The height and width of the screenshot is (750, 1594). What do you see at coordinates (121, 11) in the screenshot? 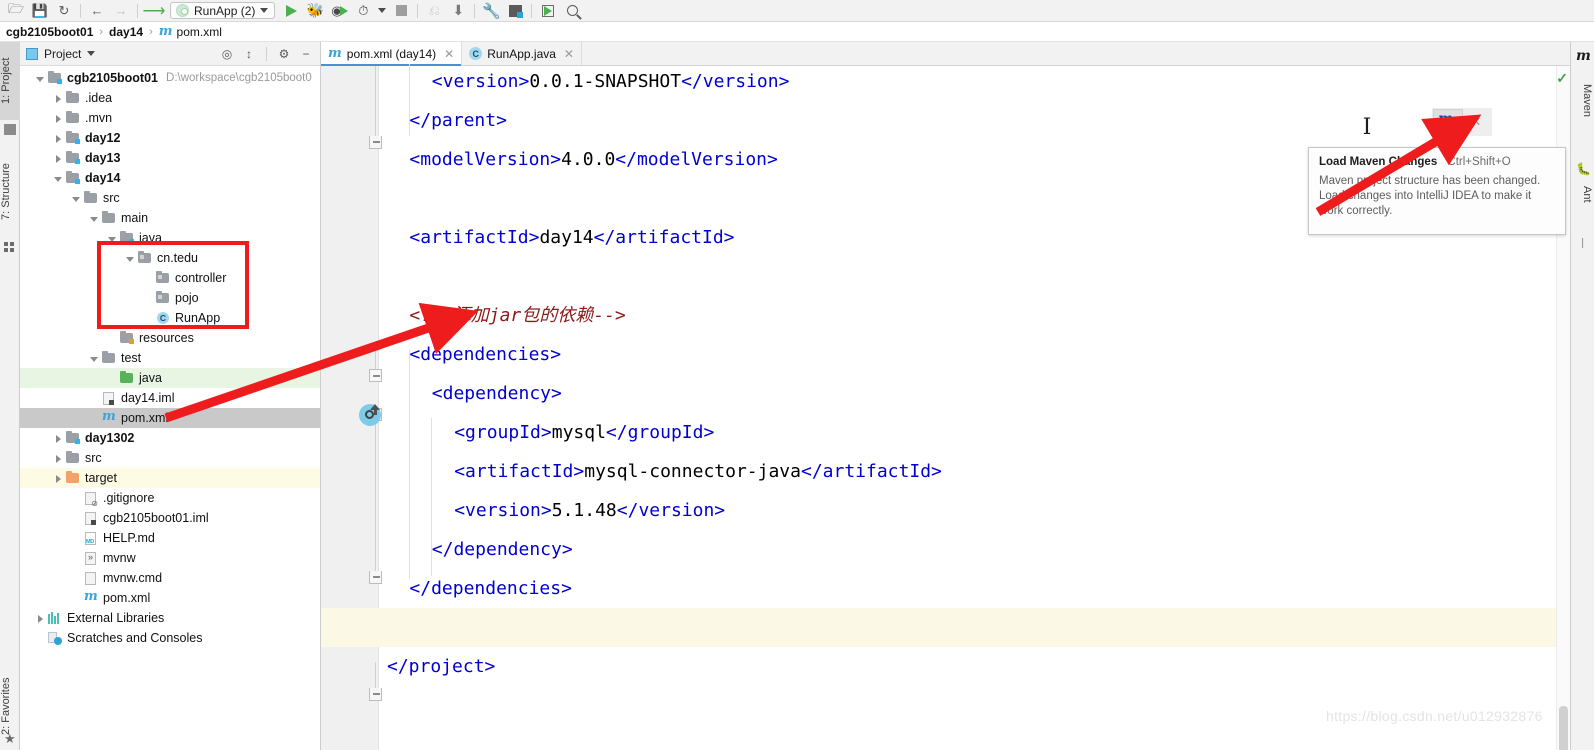
I see `forward-arrow-icon: →` at bounding box center [121, 11].